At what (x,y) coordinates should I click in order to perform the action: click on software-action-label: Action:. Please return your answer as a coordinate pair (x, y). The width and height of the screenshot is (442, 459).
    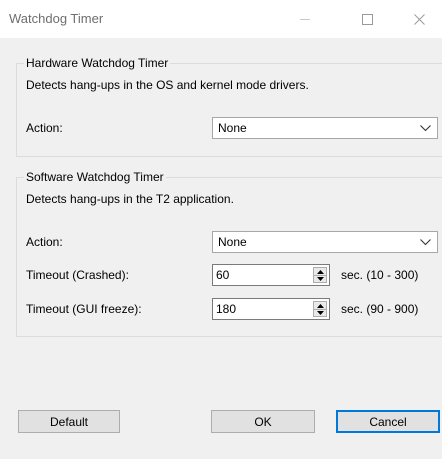
    Looking at the image, I should click on (44, 242).